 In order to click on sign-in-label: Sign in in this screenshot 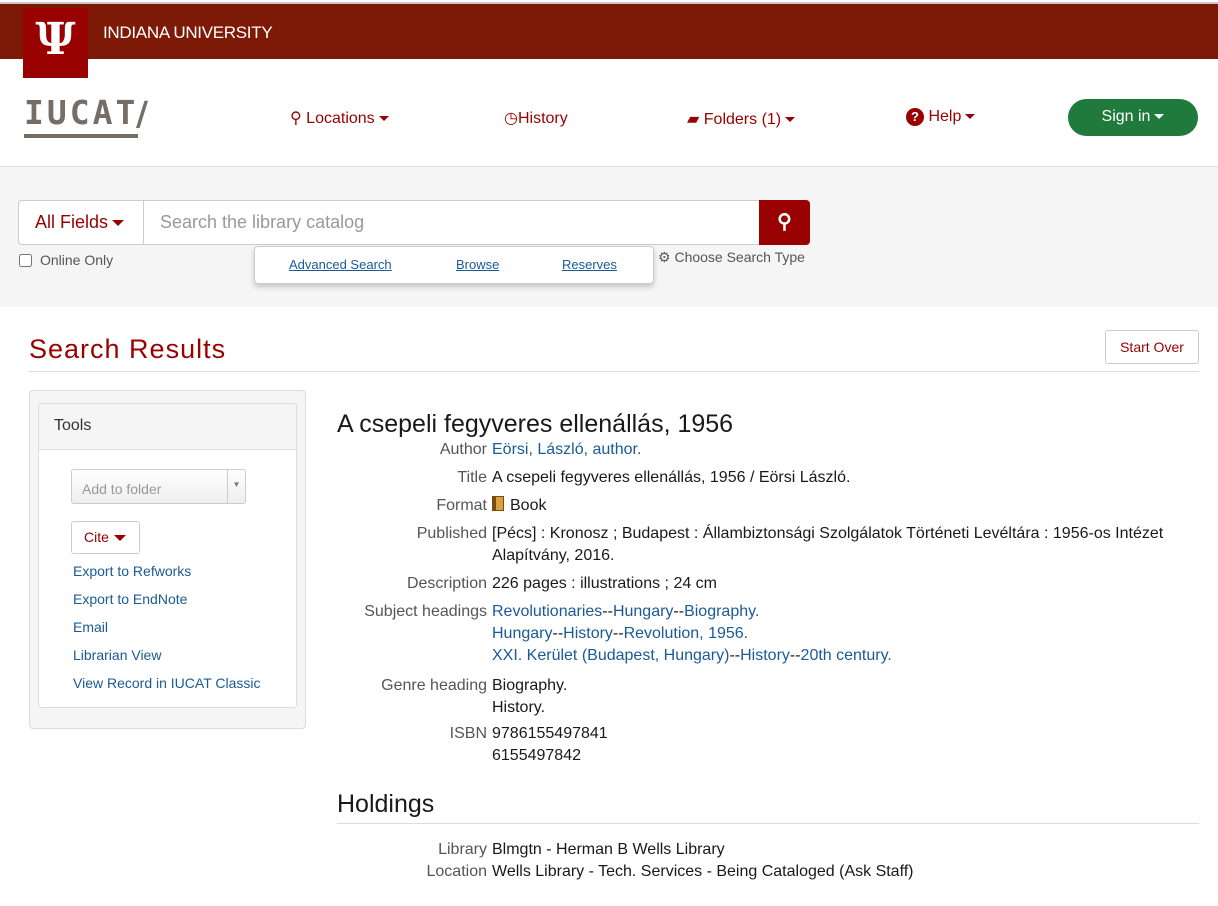, I will do `click(1126, 116)`.